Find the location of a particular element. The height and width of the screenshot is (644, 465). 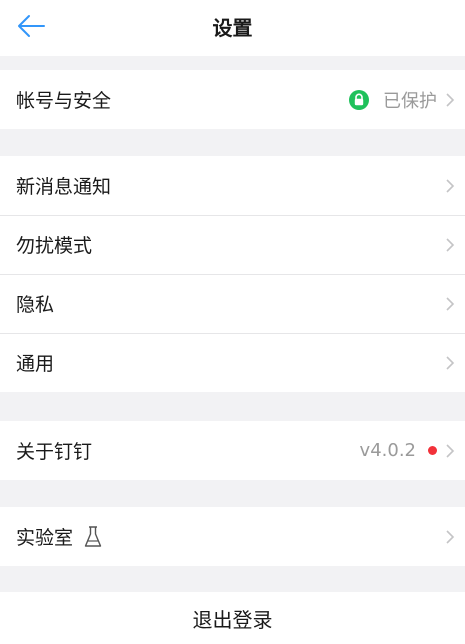

row-label: 新消息通知 is located at coordinates (64, 187).